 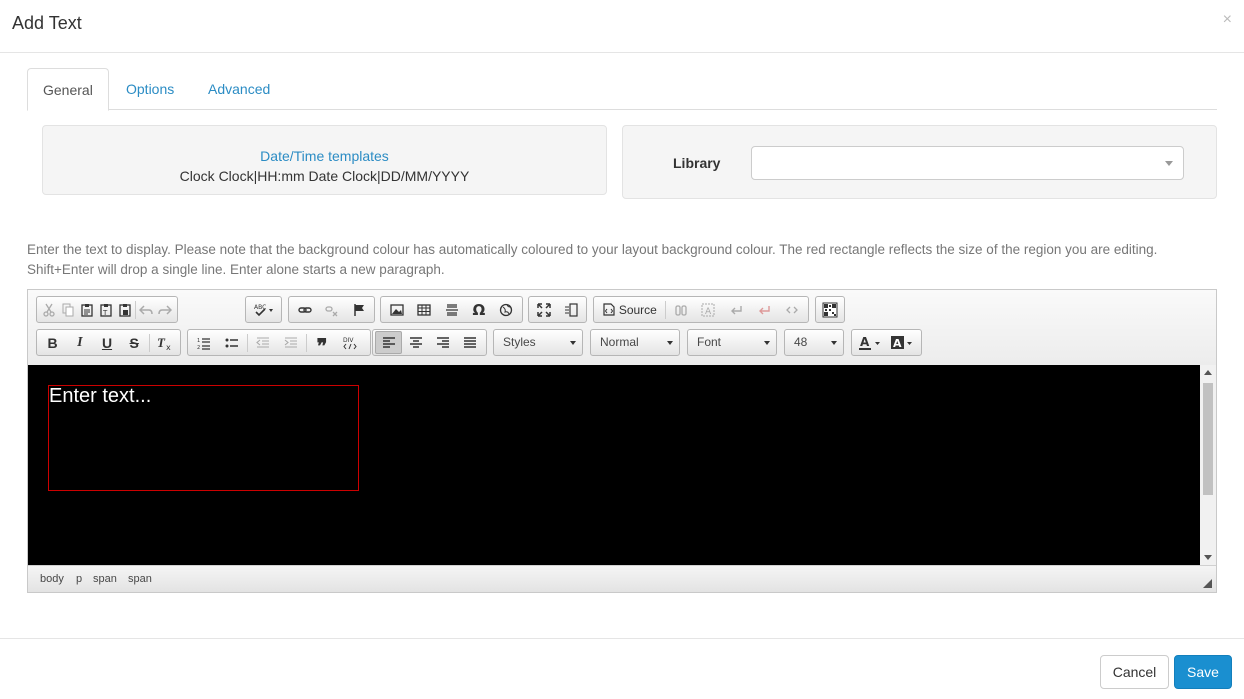 What do you see at coordinates (732, 342) in the screenshot?
I see `font-combo: Font` at bounding box center [732, 342].